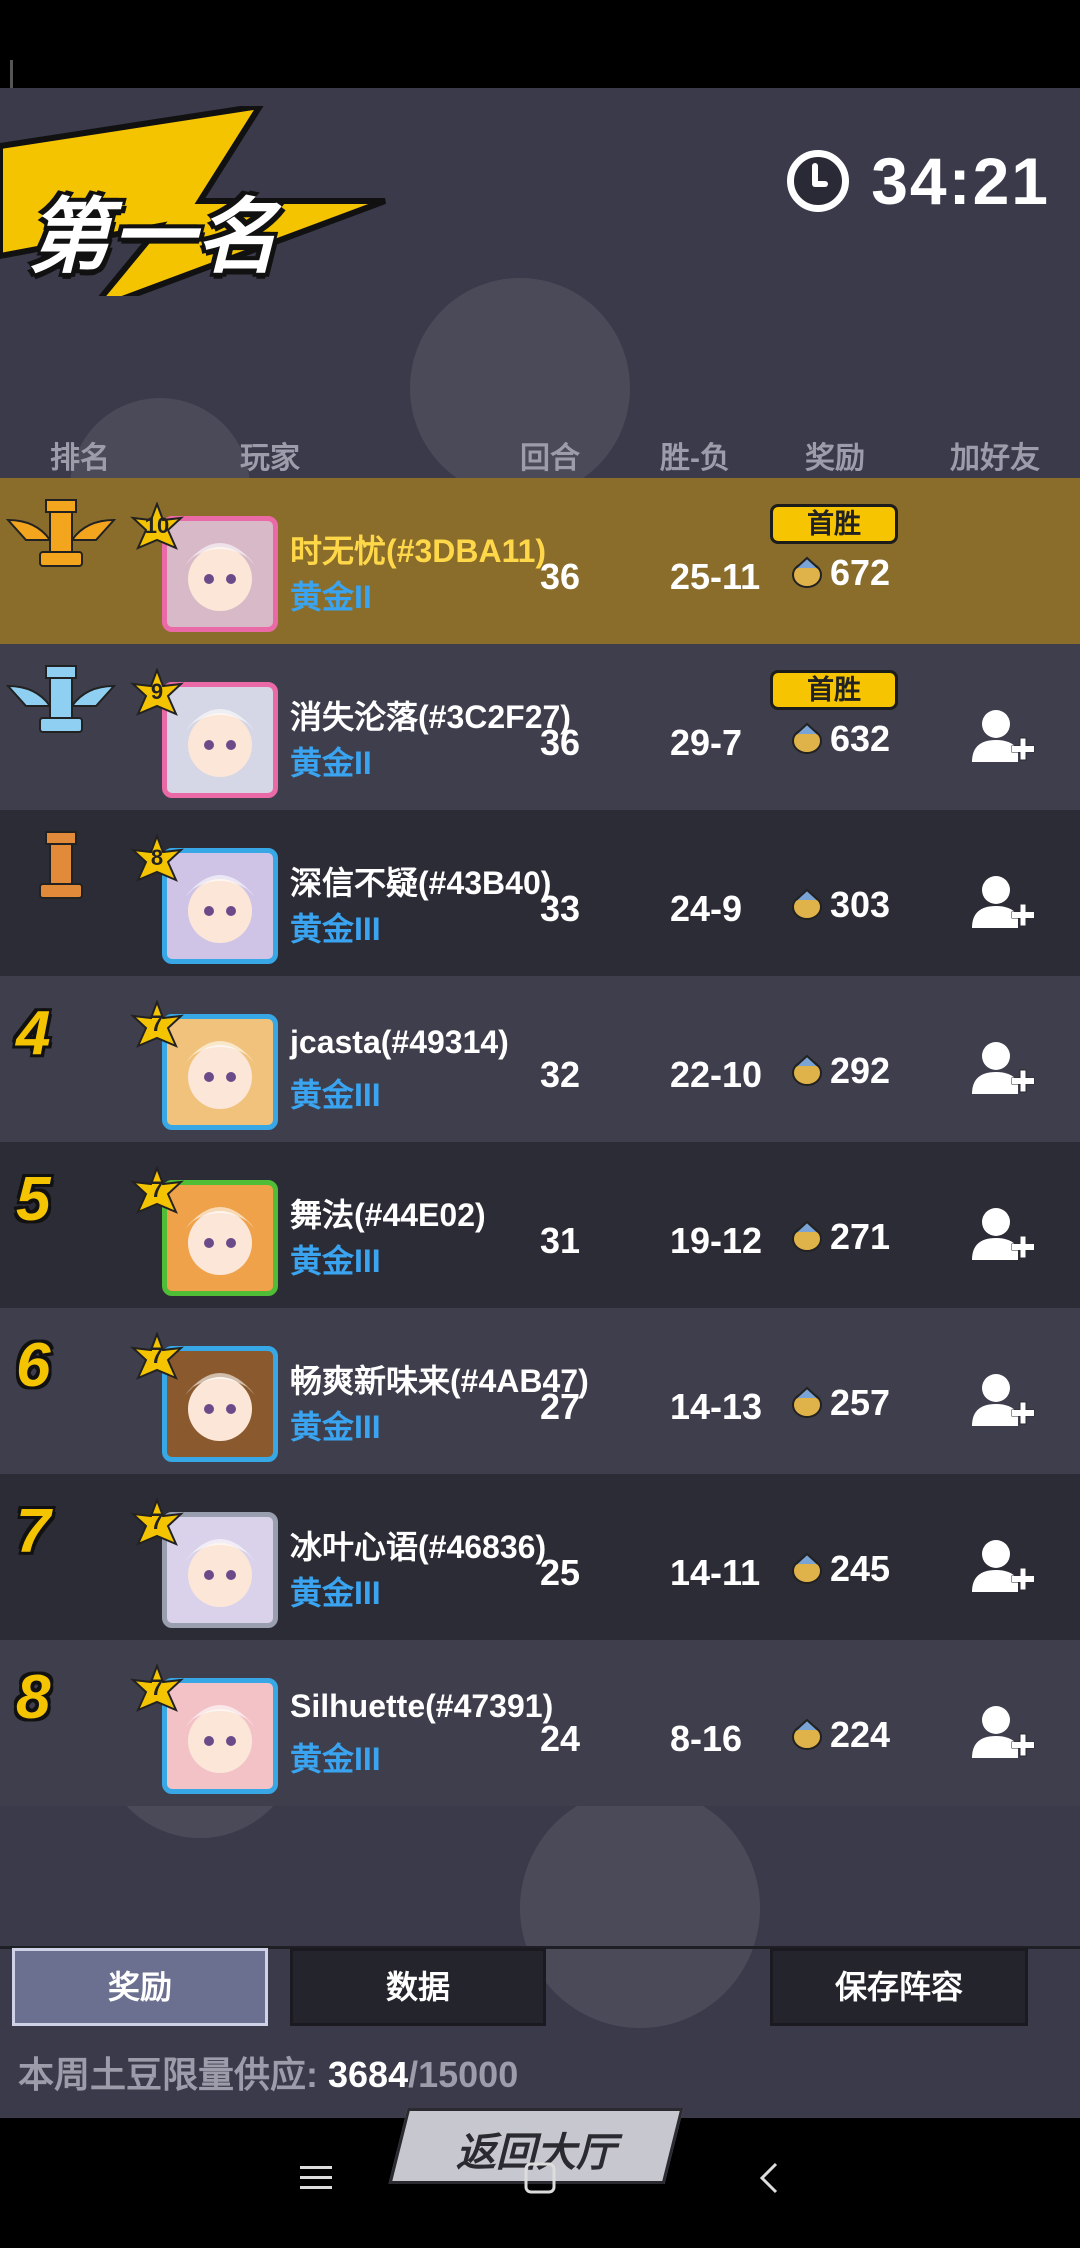 This screenshot has width=1080, height=2248. What do you see at coordinates (560, 1738) in the screenshot?
I see `rounds-value: 24` at bounding box center [560, 1738].